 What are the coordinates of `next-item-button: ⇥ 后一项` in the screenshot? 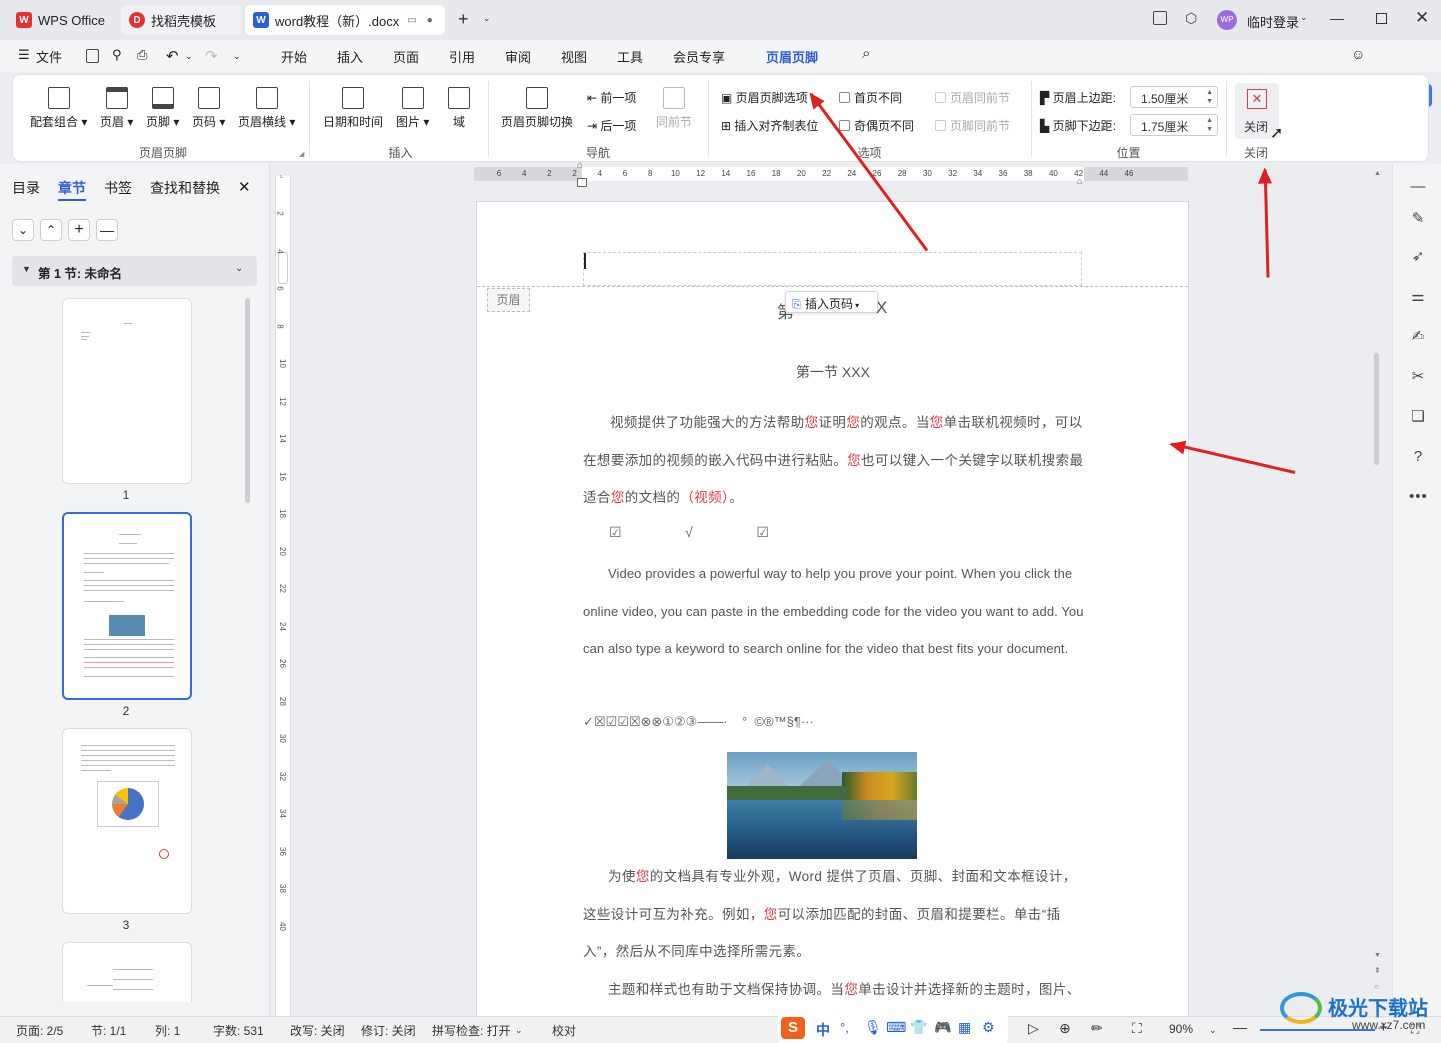 It's located at (611, 125).